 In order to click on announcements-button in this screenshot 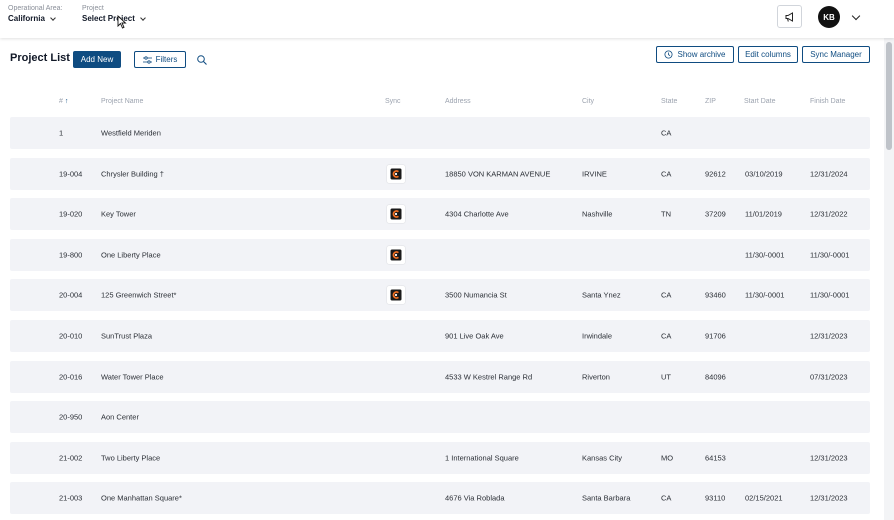, I will do `click(789, 16)`.